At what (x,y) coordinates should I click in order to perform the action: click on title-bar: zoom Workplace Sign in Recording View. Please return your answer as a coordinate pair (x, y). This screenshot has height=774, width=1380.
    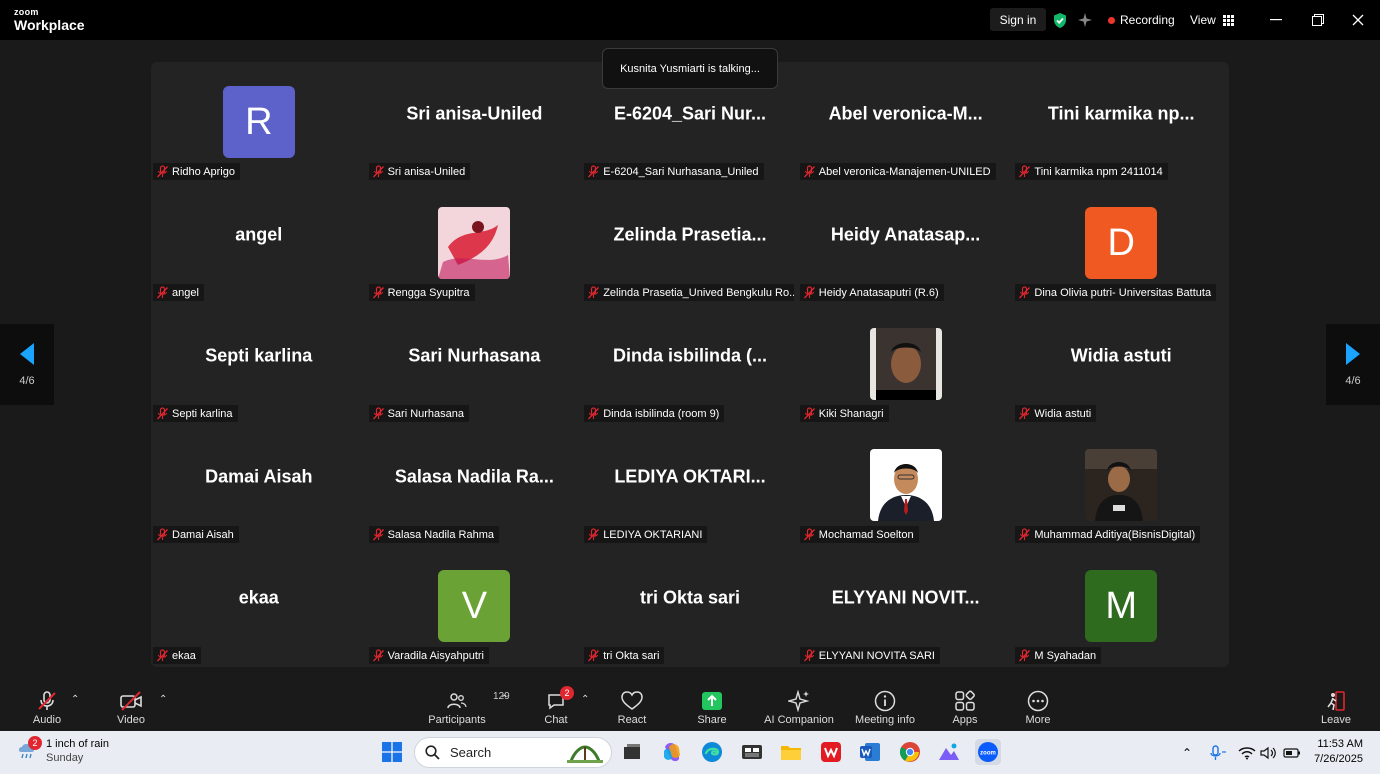
    Looking at the image, I should click on (690, 20).